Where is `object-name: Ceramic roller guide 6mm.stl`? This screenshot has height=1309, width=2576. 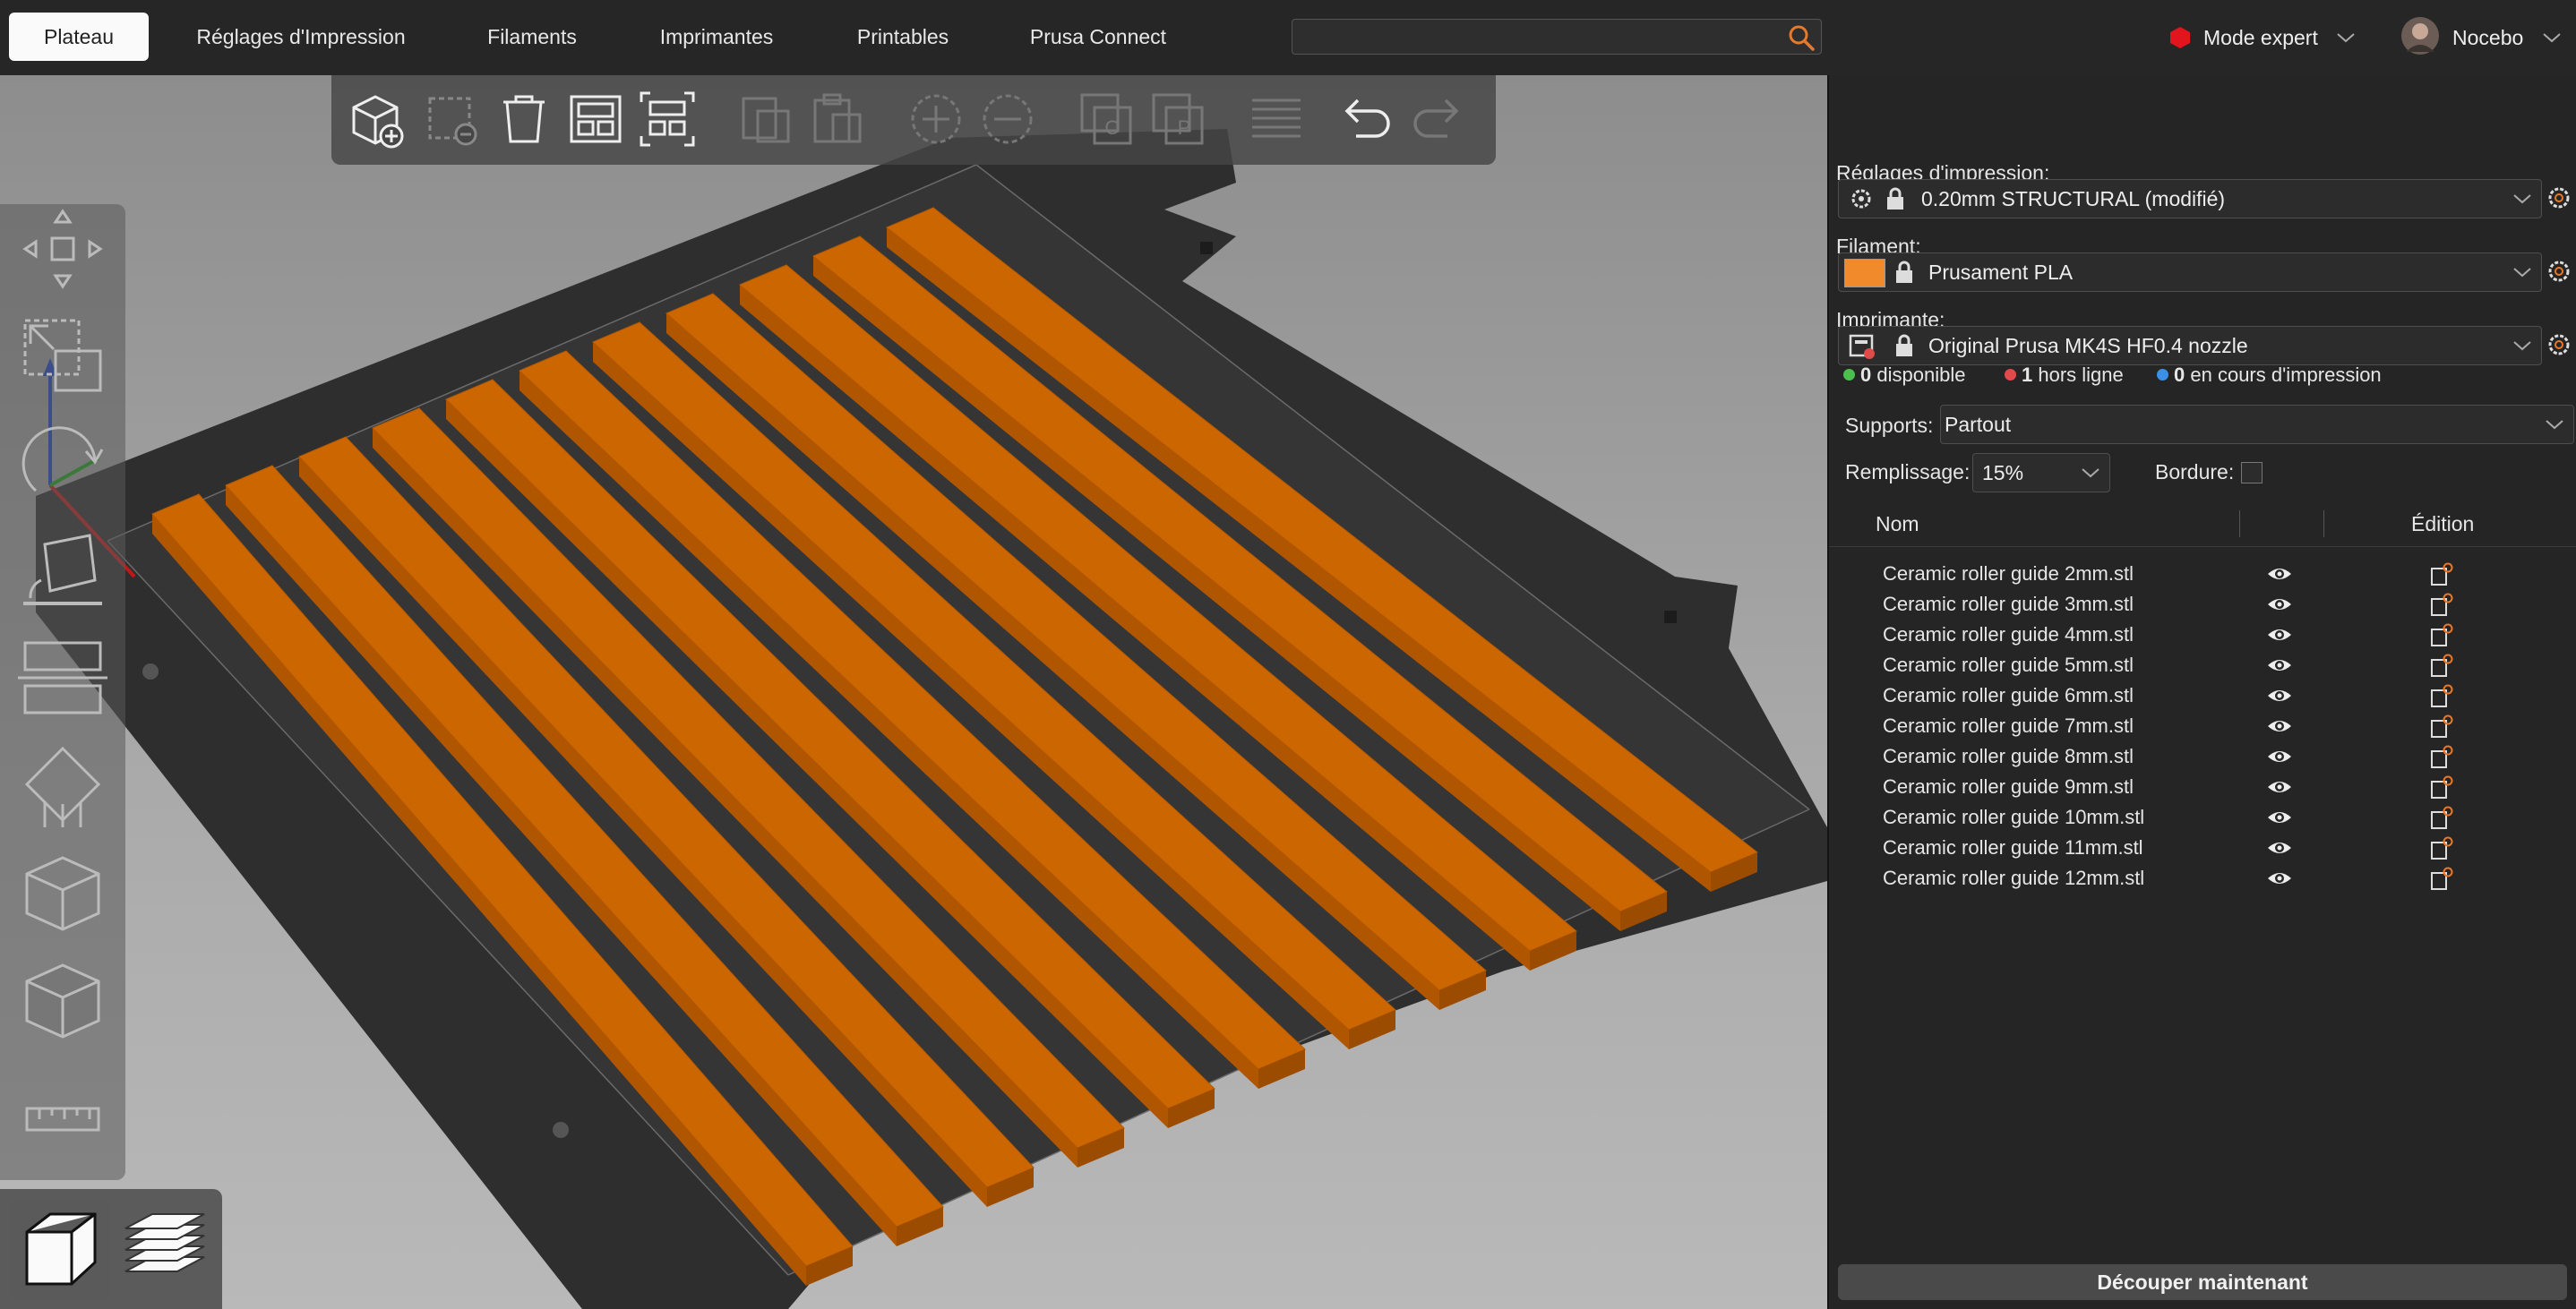
object-name: Ceramic roller guide 6mm.stl is located at coordinates (2008, 695).